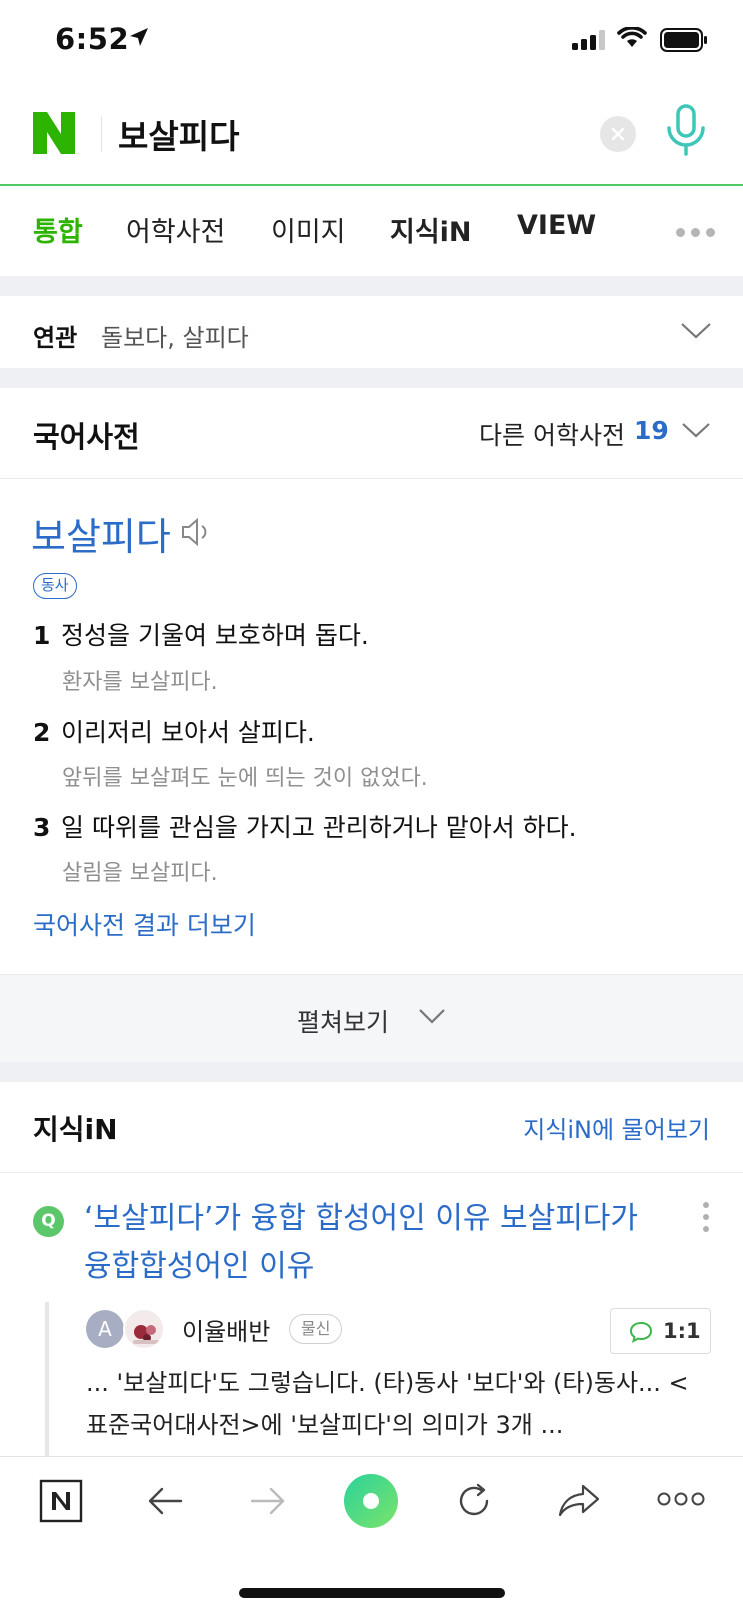  What do you see at coordinates (316, 1329) in the screenshot?
I see `user-badge: 물신` at bounding box center [316, 1329].